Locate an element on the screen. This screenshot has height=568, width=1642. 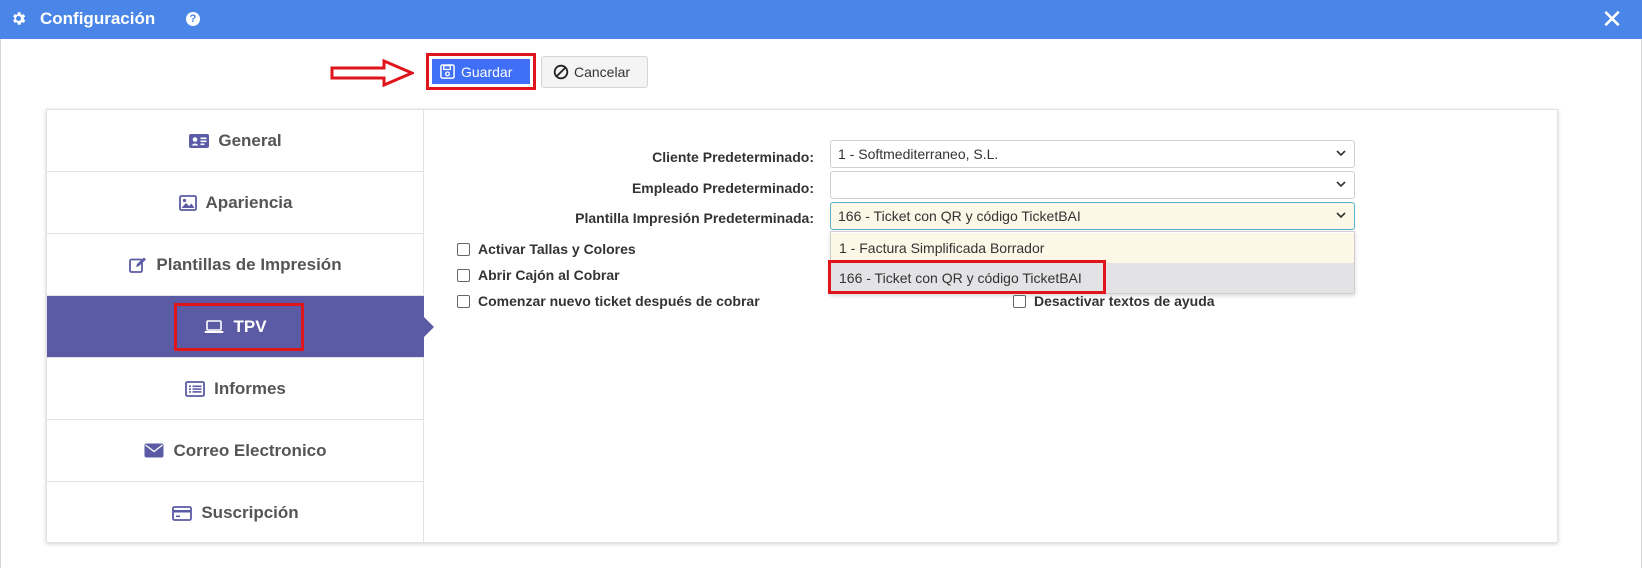
credit-card-icon is located at coordinates (182, 513).